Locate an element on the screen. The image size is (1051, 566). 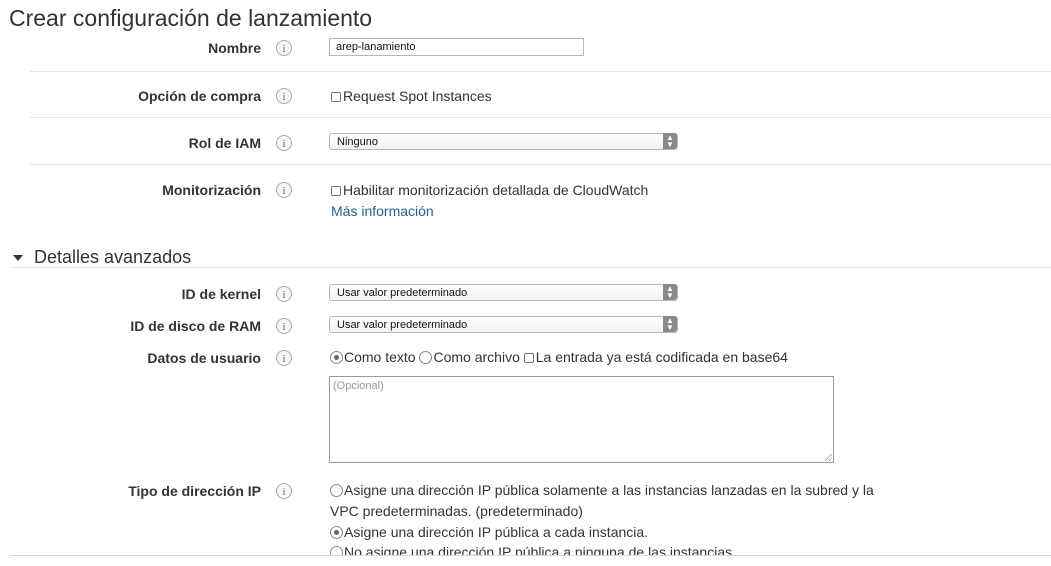
base64-checkbox is located at coordinates (528, 358).